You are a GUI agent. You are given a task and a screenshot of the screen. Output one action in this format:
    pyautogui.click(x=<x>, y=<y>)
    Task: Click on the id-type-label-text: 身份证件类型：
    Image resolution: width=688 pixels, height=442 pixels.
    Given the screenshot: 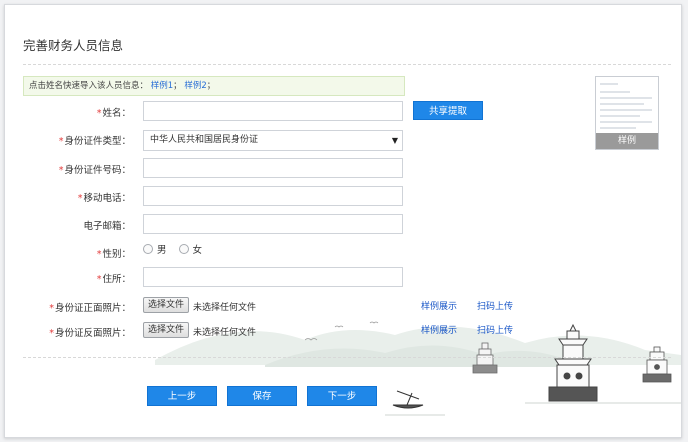 What is the action you would take?
    pyautogui.click(x=97, y=141)
    